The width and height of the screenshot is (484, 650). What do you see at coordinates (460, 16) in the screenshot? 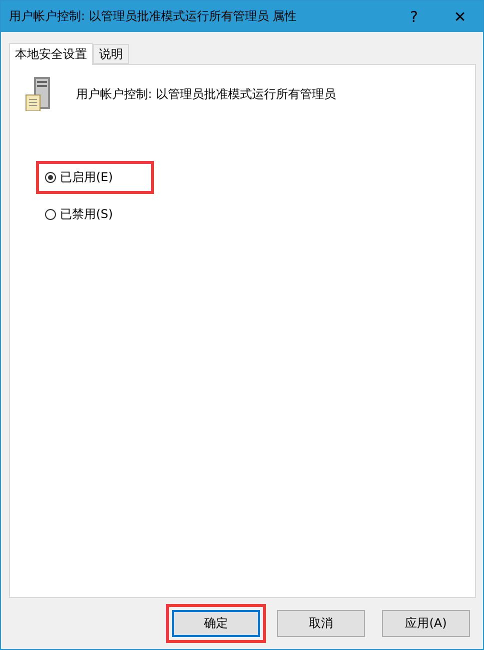
I see `close-button: ✕` at bounding box center [460, 16].